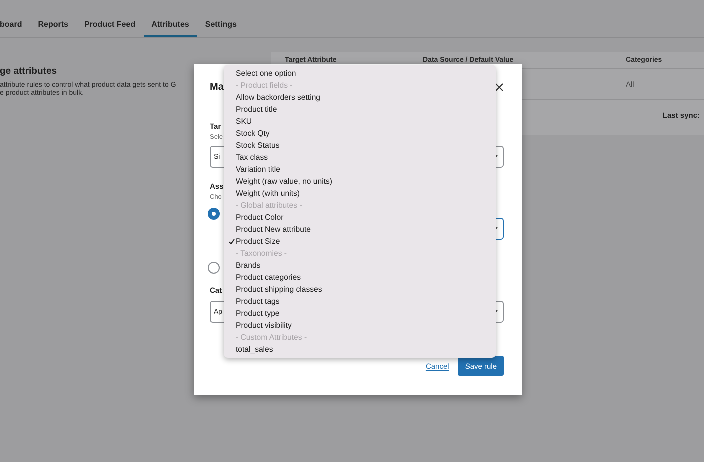 This screenshot has width=704, height=462. Describe the element at coordinates (15, 28) in the screenshot. I see `nav-tab: board` at that location.